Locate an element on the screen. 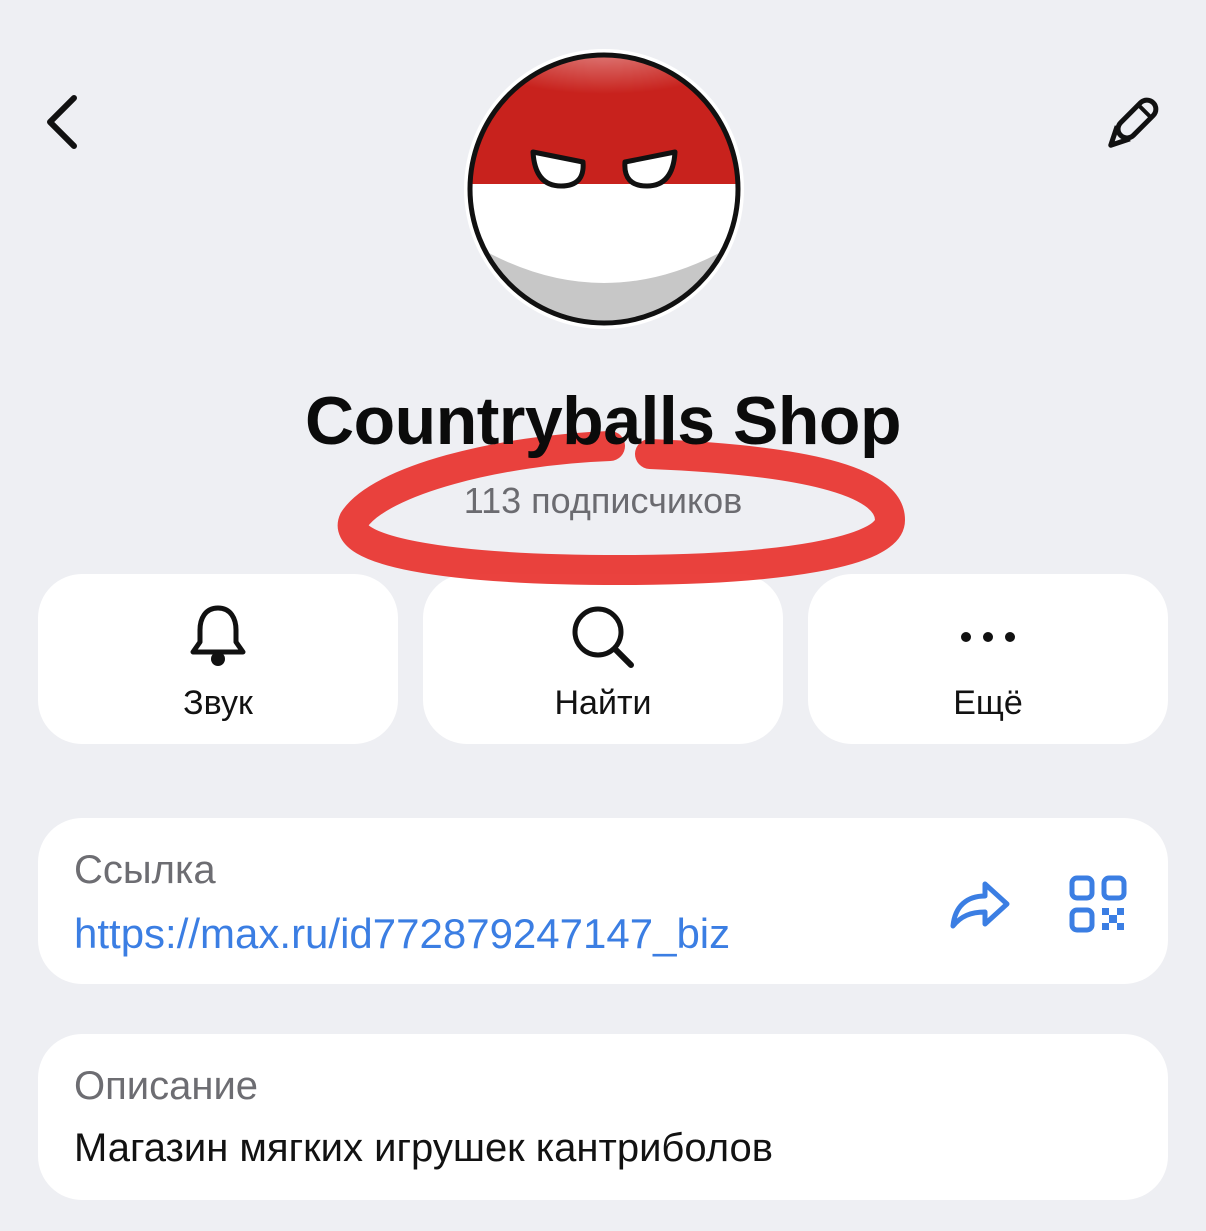 The height and width of the screenshot is (1231, 1206). sound-button: Звук is located at coordinates (218, 659).